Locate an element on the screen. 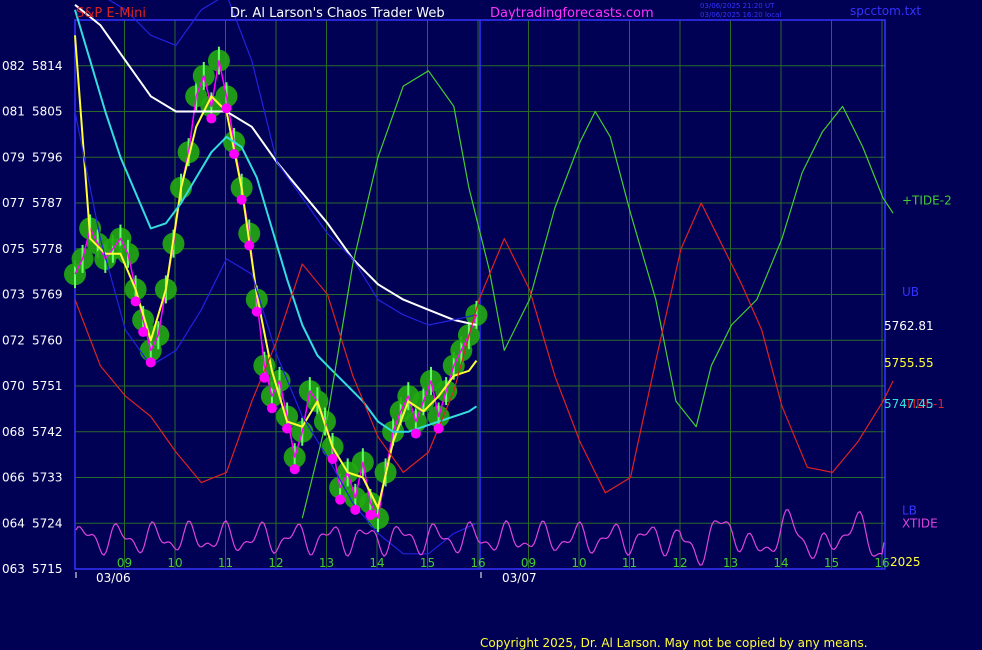 This screenshot has height=650, width=982. date-label: 03/06 is located at coordinates (113, 578).